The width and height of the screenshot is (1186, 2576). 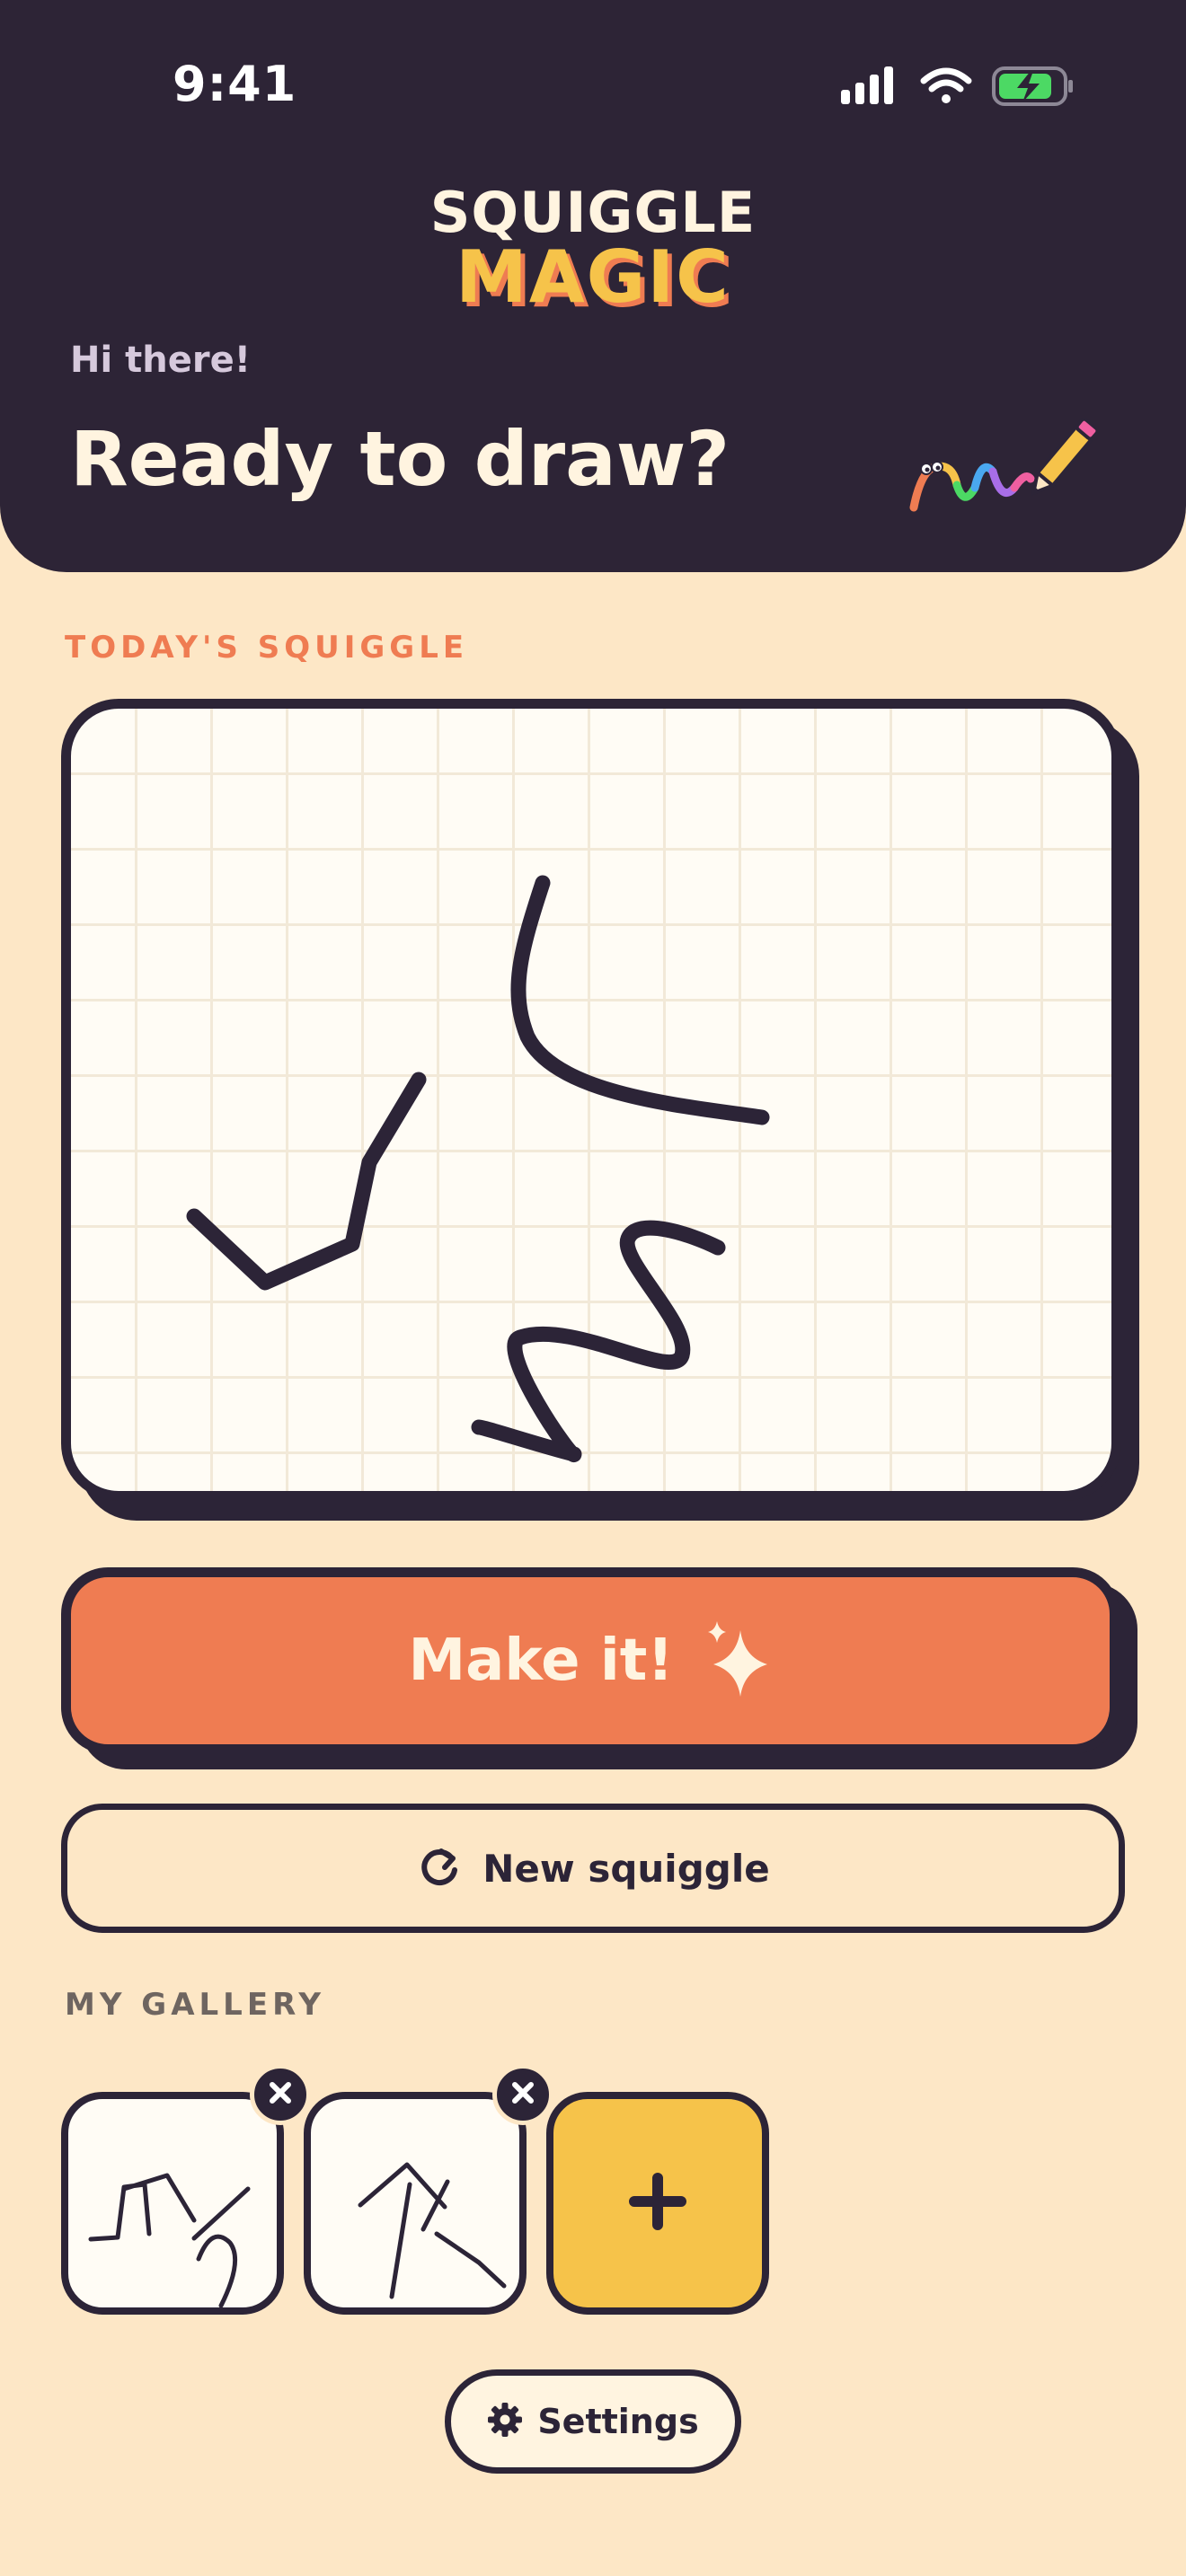 I want to click on new-squiggle-label: New squiggle, so click(x=626, y=1868).